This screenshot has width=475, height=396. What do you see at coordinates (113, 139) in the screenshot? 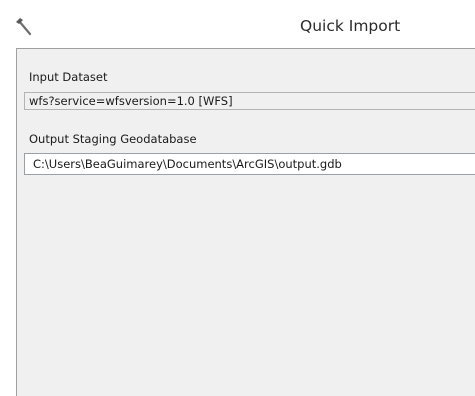
I see `output-geodatabase-label: Output Staging Geodatabase` at bounding box center [113, 139].